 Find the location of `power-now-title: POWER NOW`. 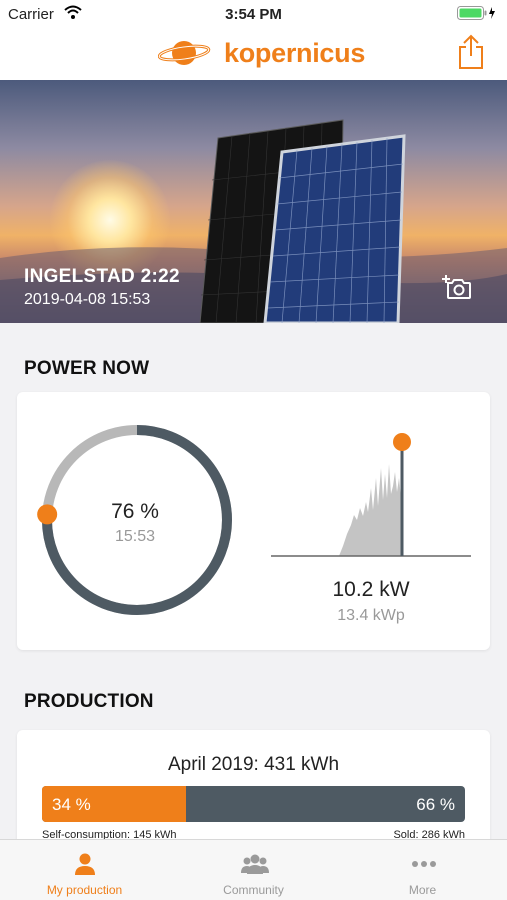

power-now-title: POWER NOW is located at coordinates (87, 368).